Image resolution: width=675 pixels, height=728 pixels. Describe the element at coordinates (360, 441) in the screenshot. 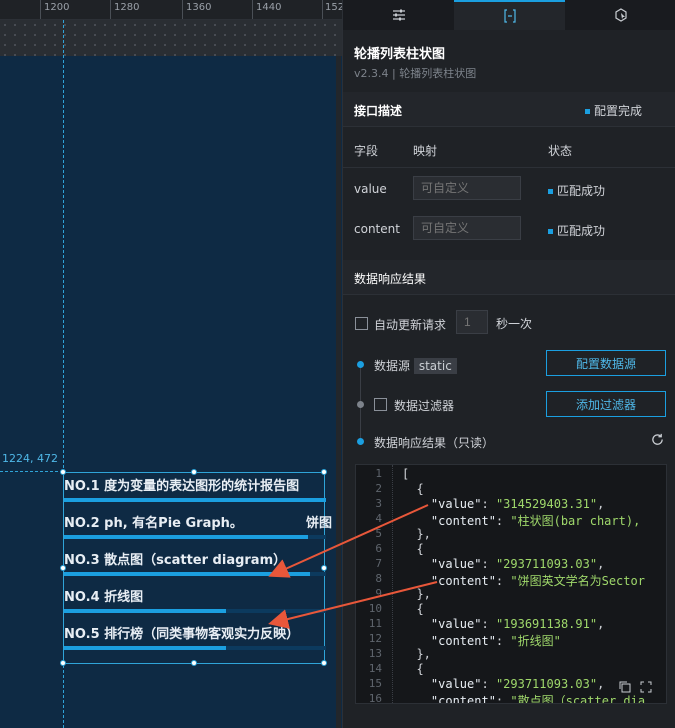

I see `timeline-dot-result` at that location.